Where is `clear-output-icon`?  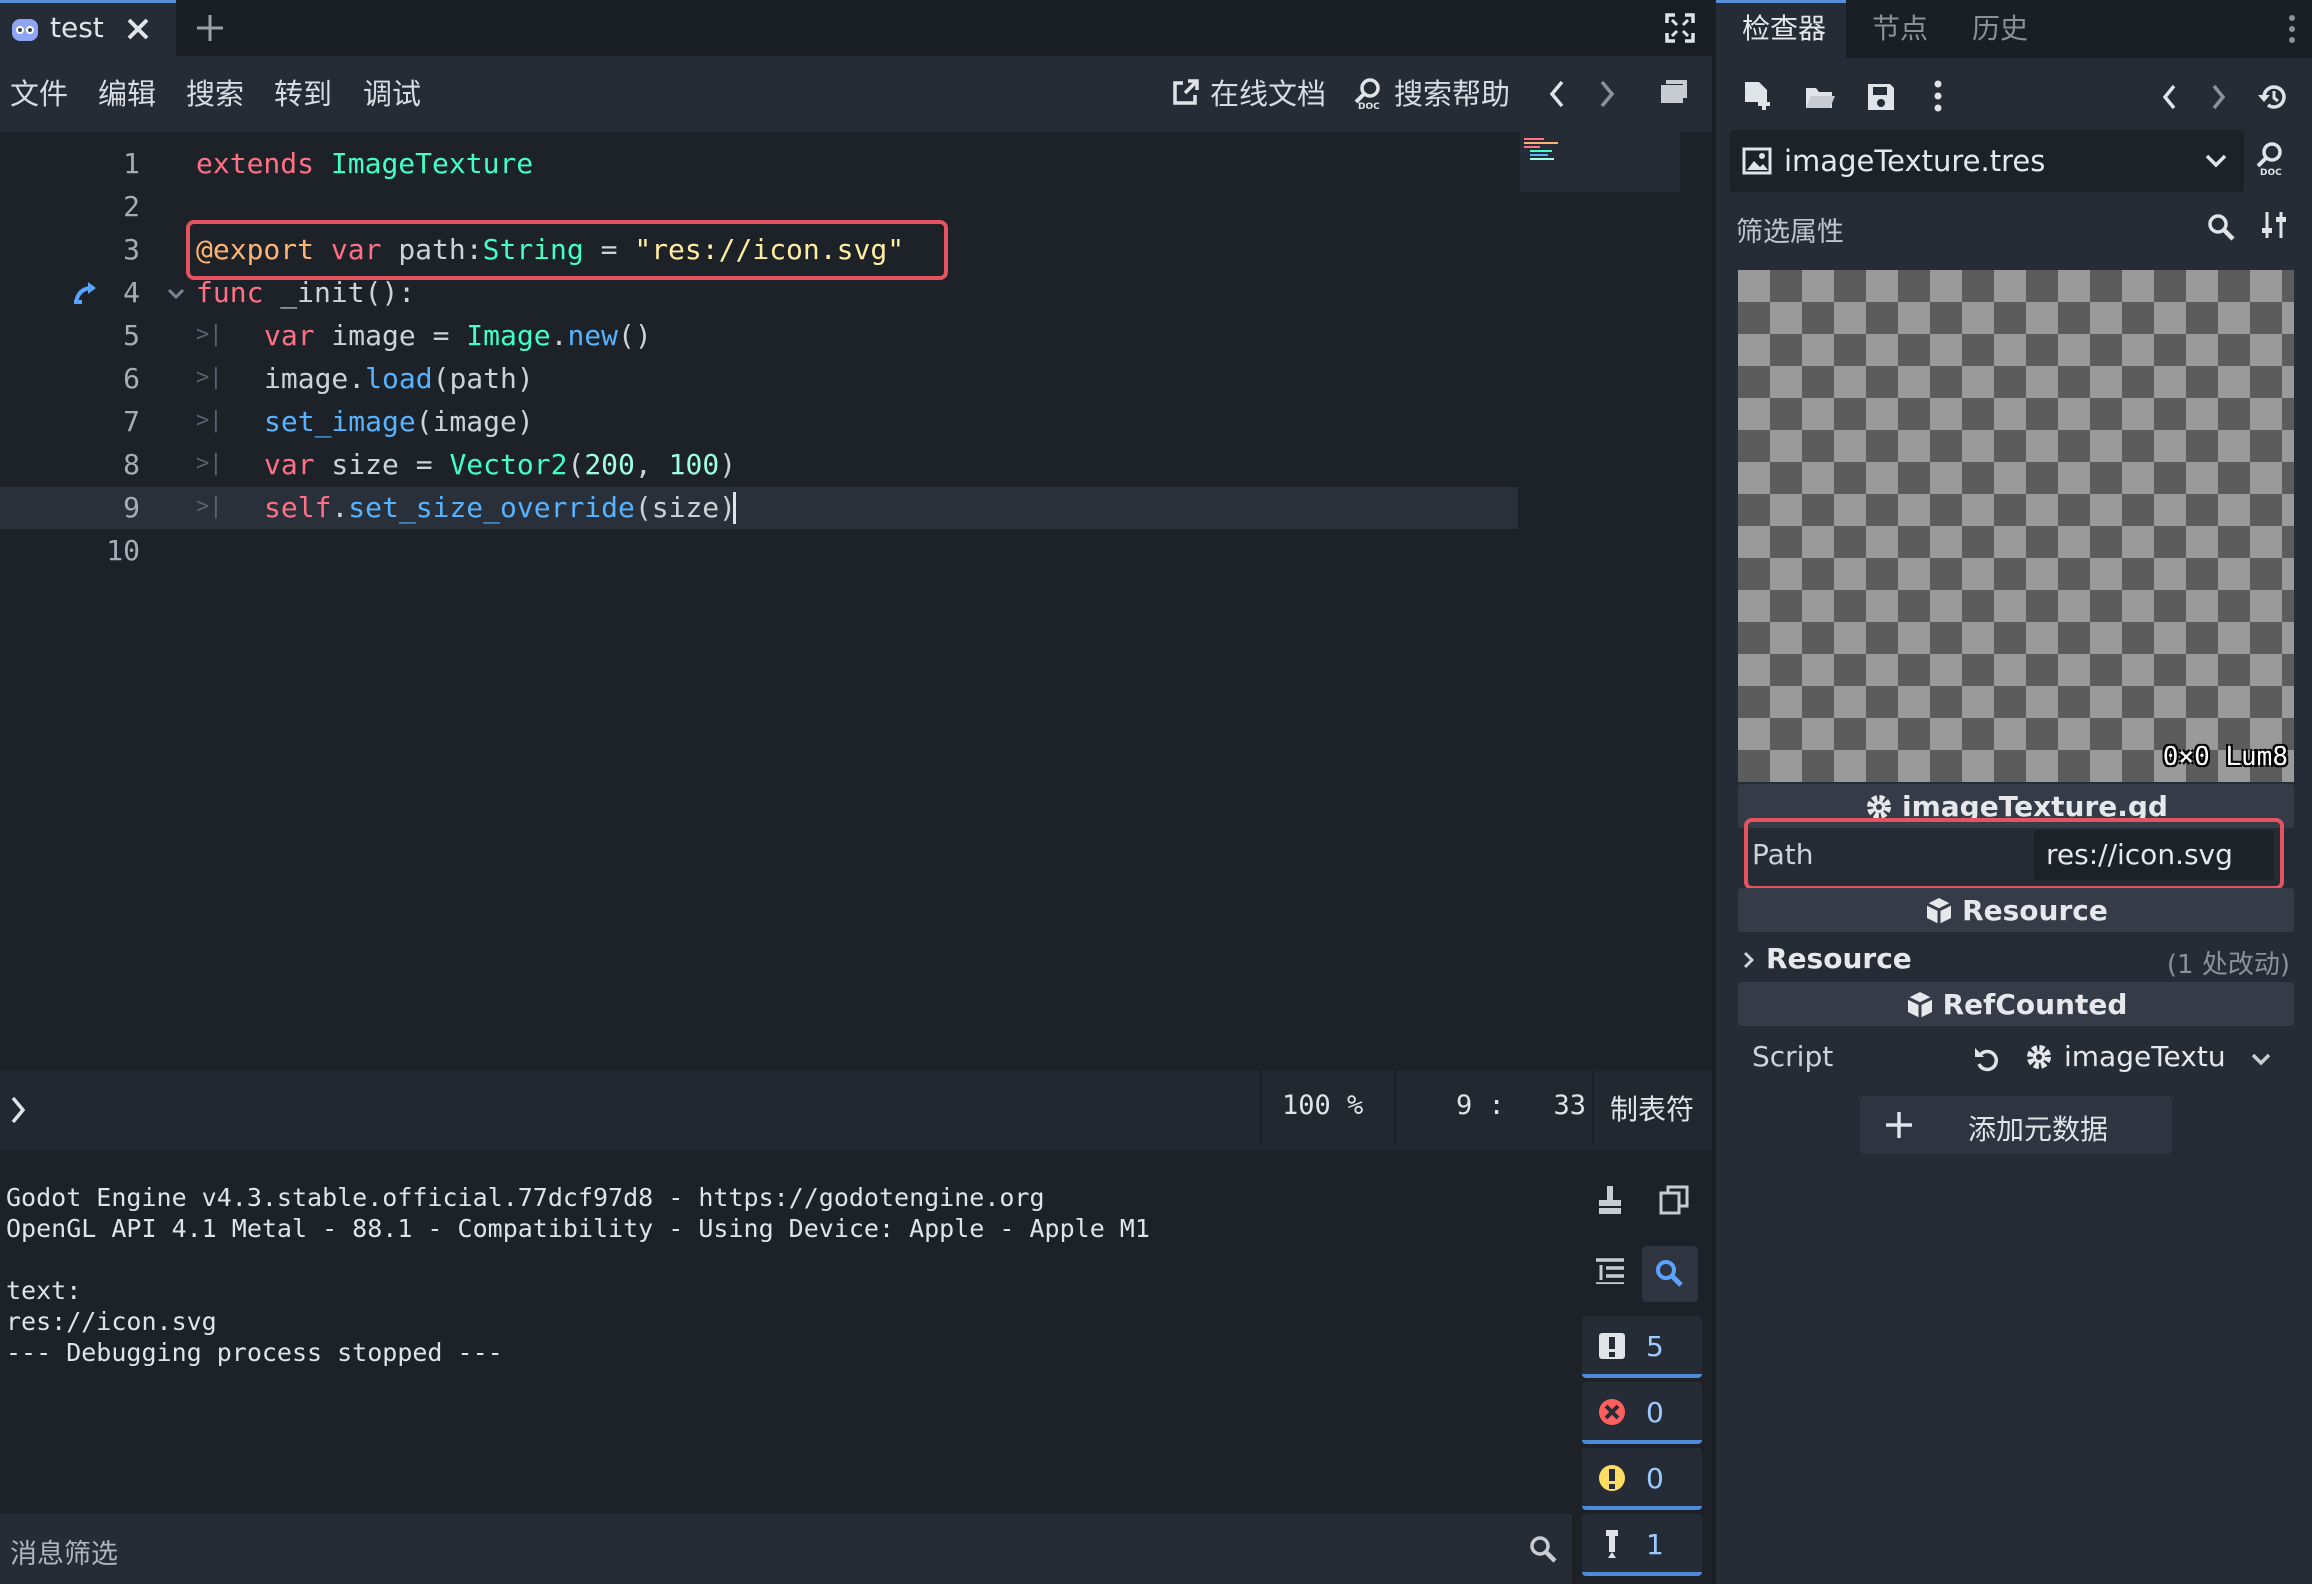 clear-output-icon is located at coordinates (1610, 1200).